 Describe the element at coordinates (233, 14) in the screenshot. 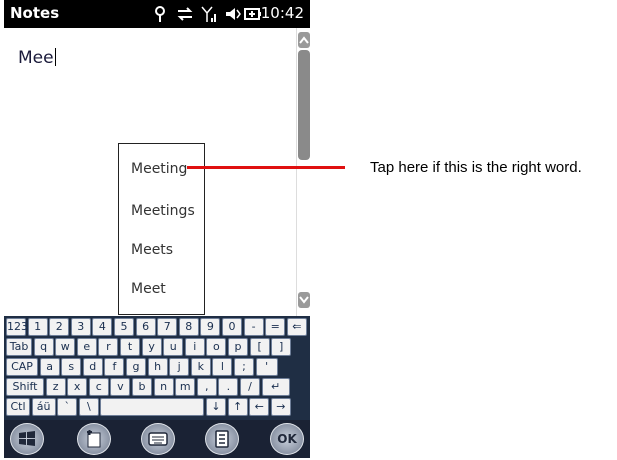

I see `volume-icon` at that location.